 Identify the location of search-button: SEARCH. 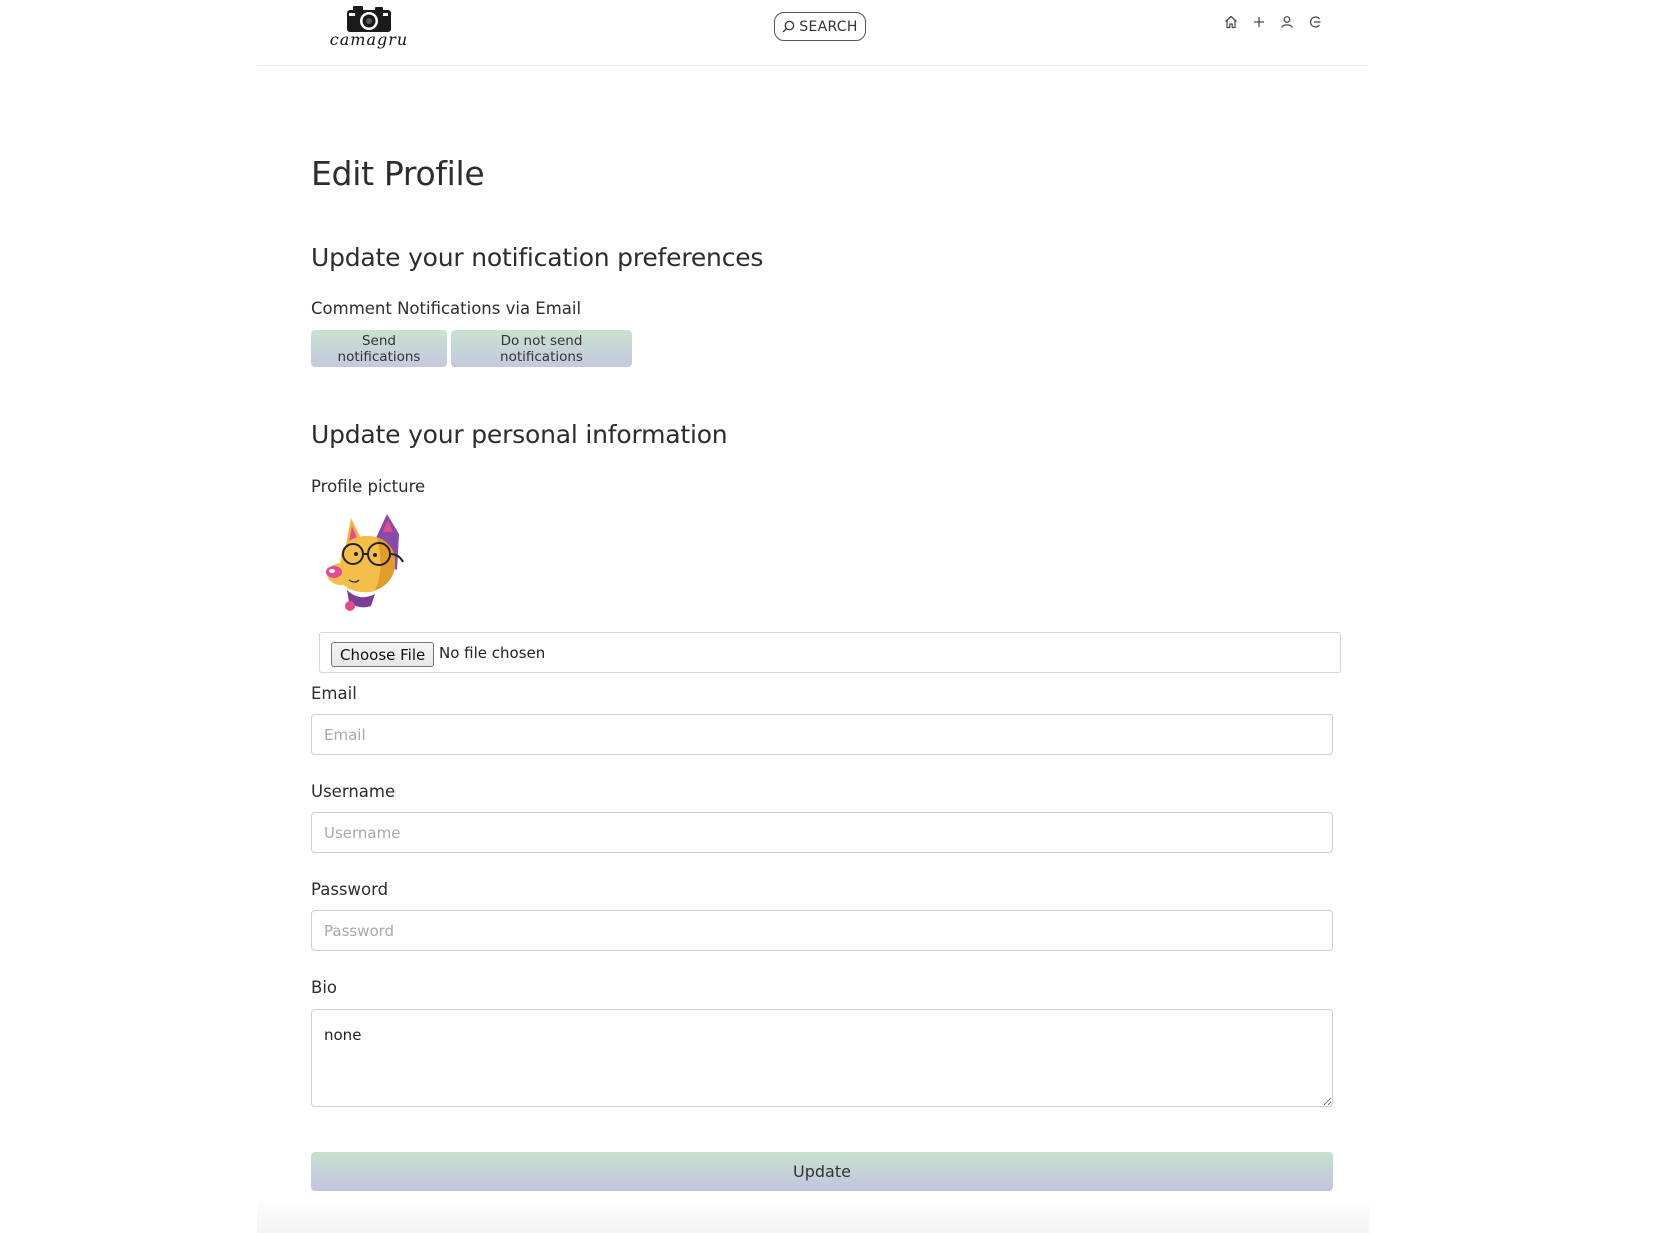
(820, 26).